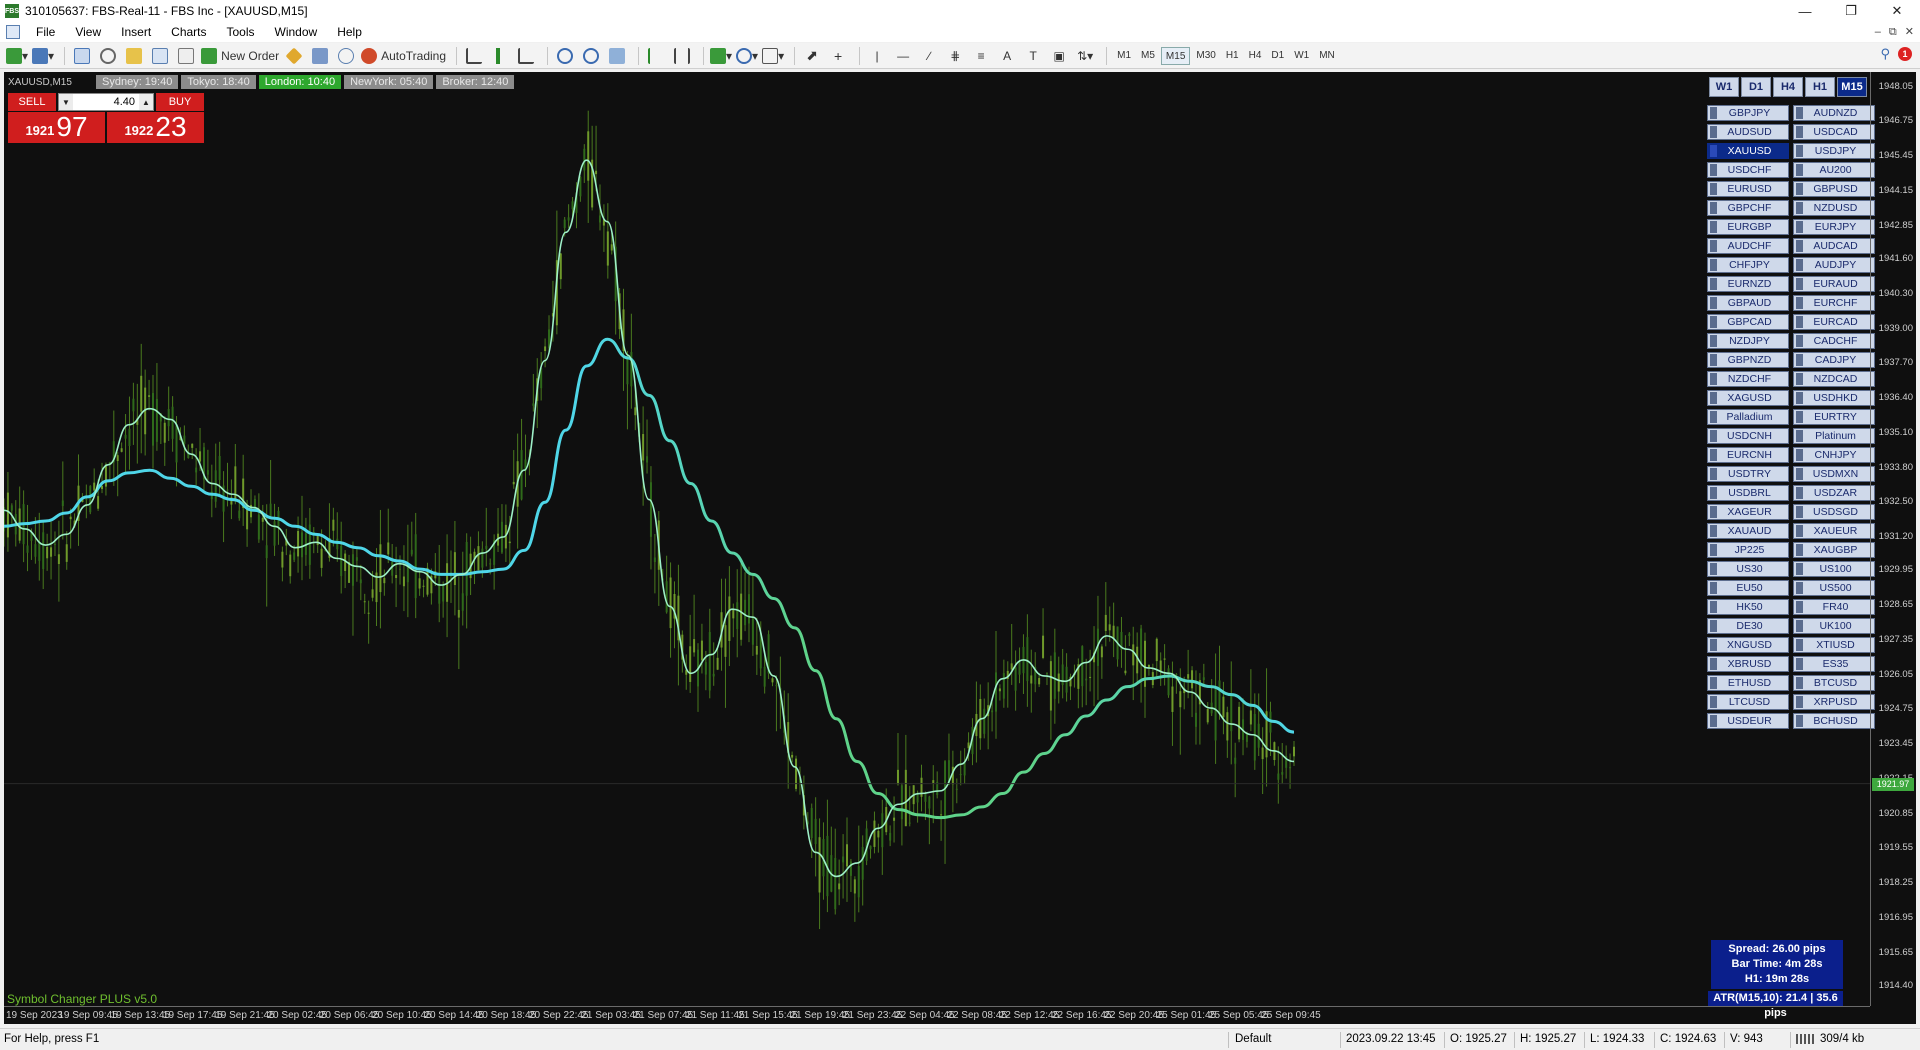 The width and height of the screenshot is (1920, 1050). Describe the element at coordinates (1724, 87) in the screenshot. I see `changer-tf-w1: W1` at that location.